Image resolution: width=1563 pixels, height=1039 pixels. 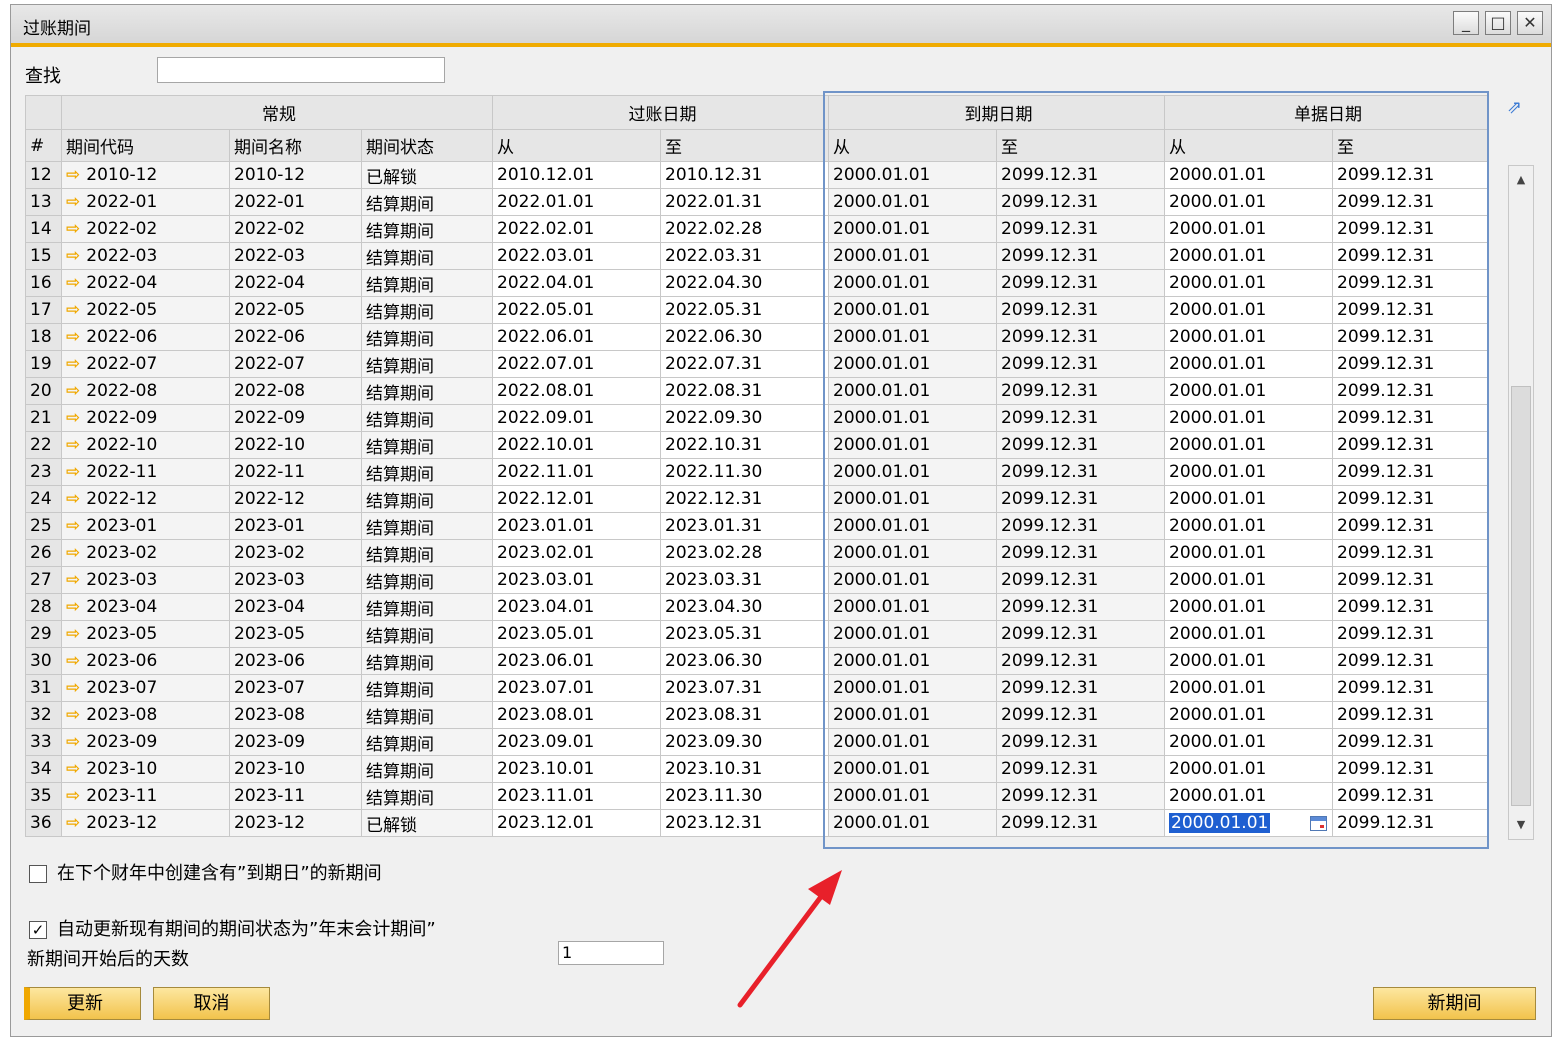 I want to click on cell-posting-to: 2022.09.30, so click(x=744, y=418).